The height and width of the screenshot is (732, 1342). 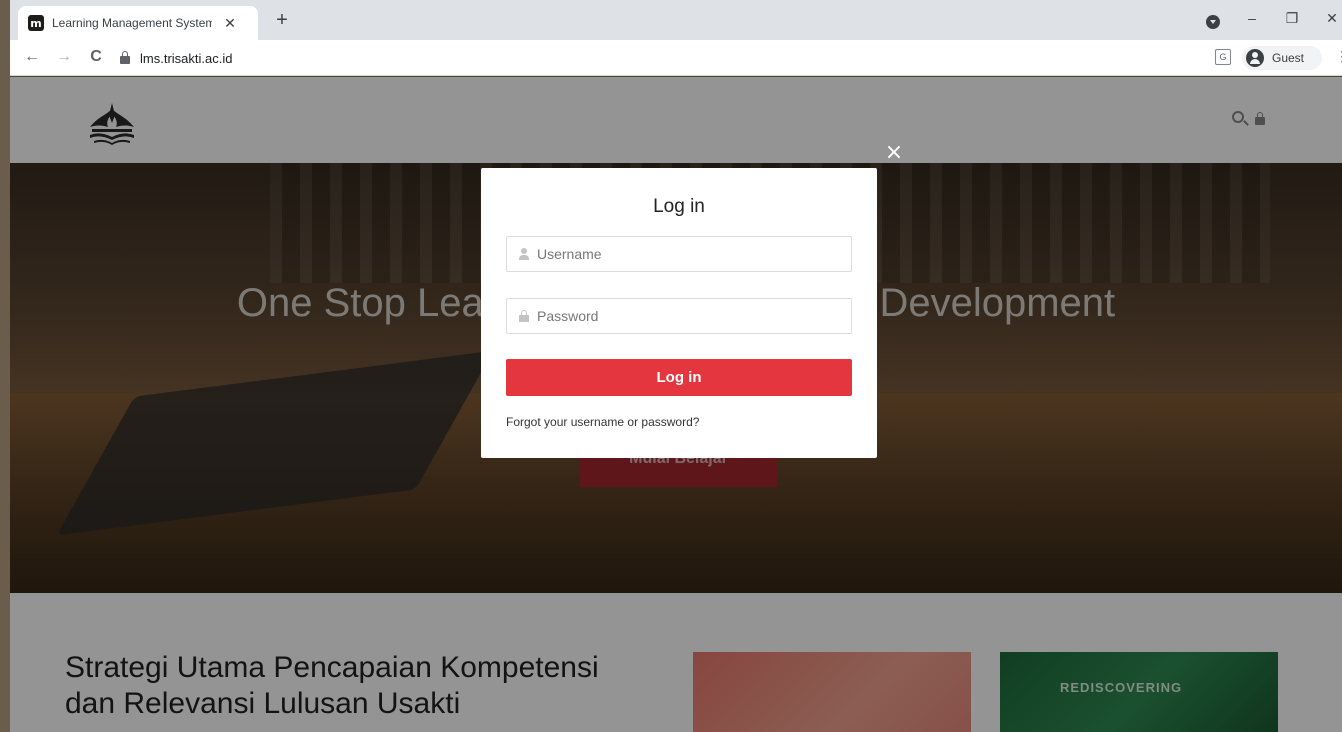 What do you see at coordinates (524, 254) in the screenshot?
I see `user-icon` at bounding box center [524, 254].